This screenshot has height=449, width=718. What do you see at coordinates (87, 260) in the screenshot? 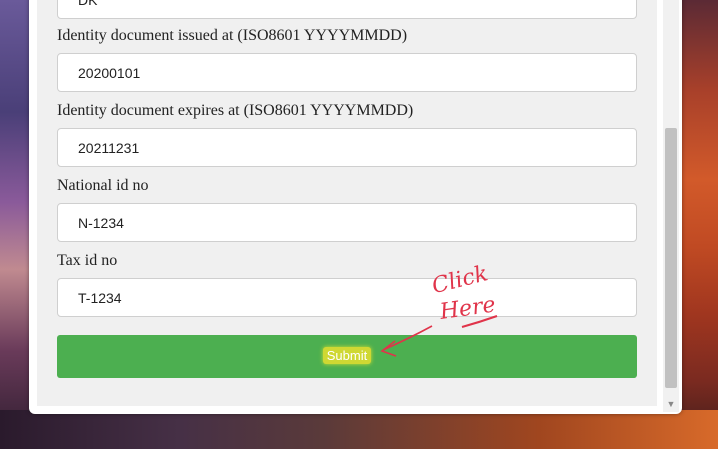
I see `tax-id-label: Tax id no` at bounding box center [87, 260].